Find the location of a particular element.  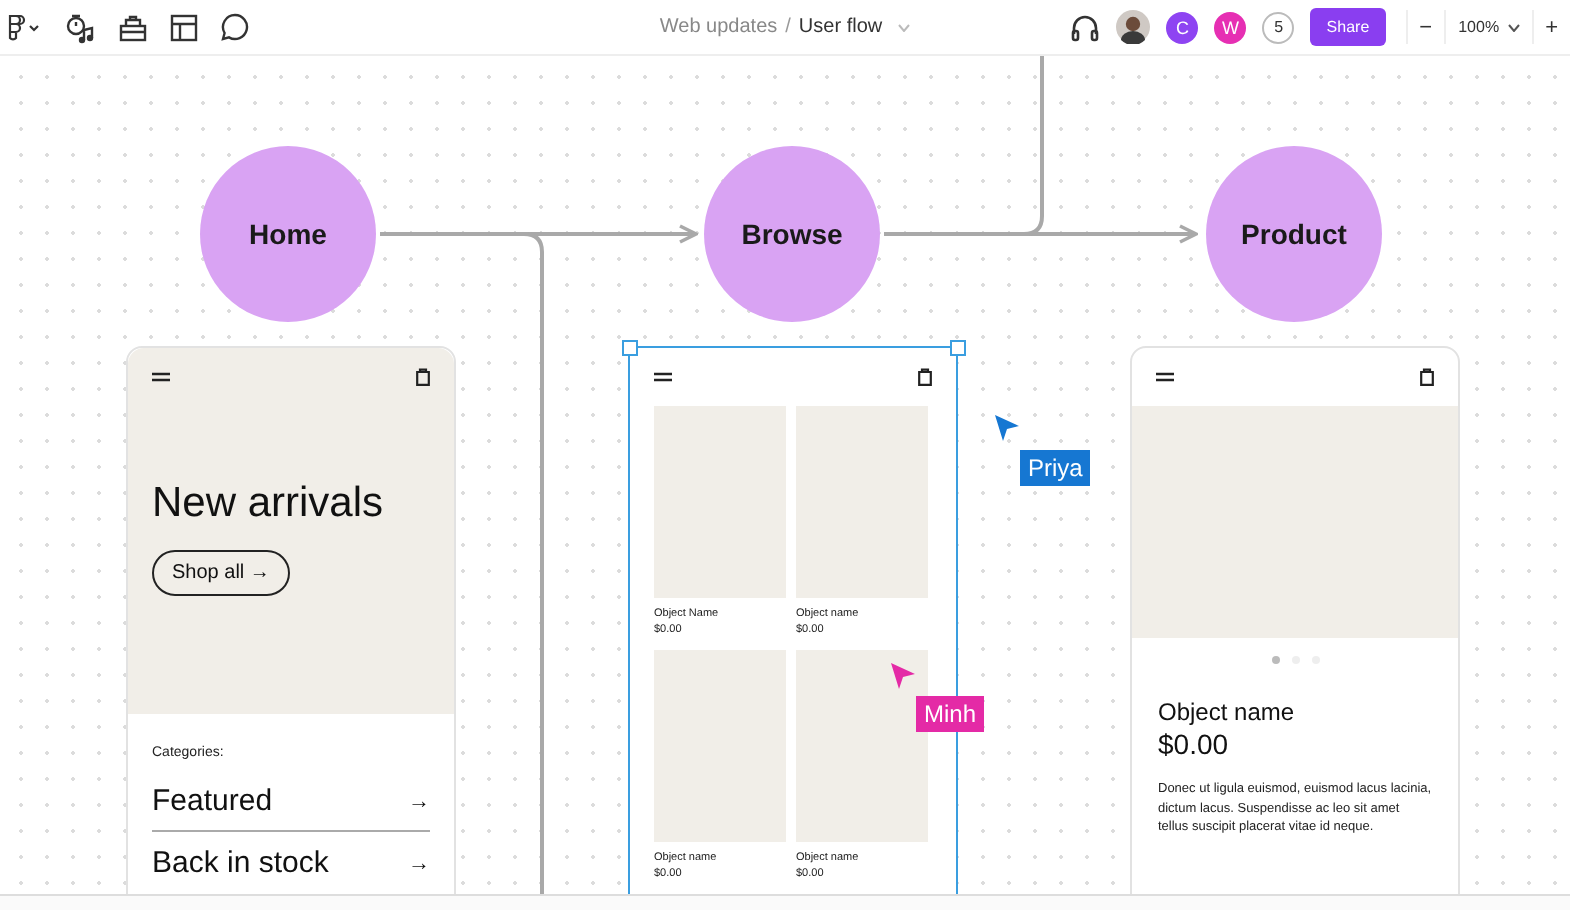

logo-icon is located at coordinates (24, 27).